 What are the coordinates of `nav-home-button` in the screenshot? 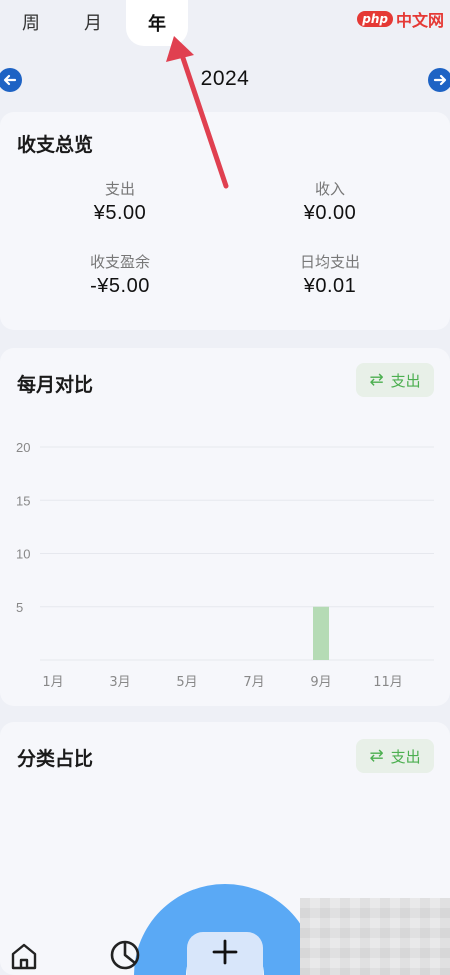 It's located at (24, 957).